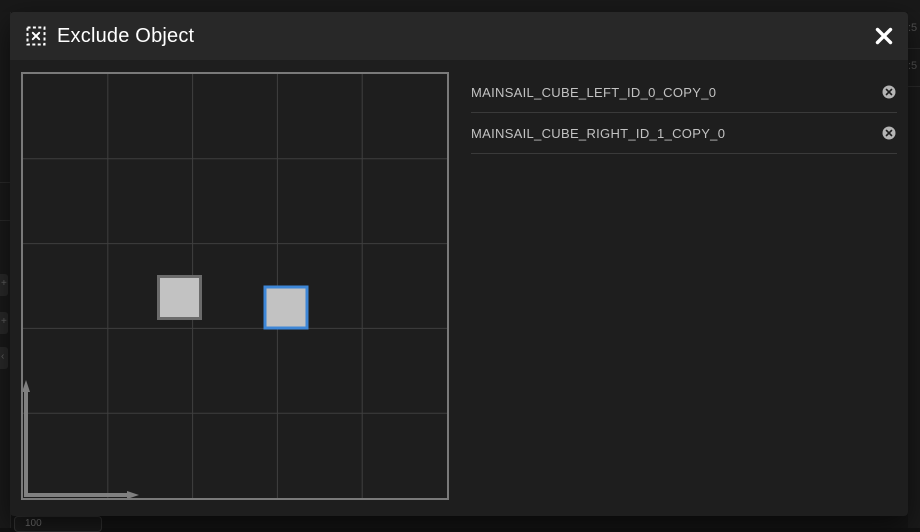  What do you see at coordinates (26, 386) in the screenshot?
I see `y-axis-arrowhead` at bounding box center [26, 386].